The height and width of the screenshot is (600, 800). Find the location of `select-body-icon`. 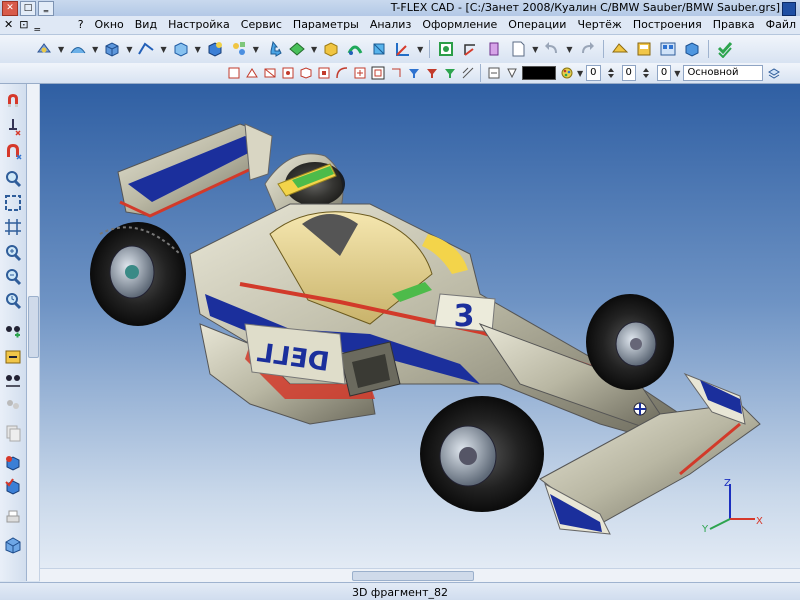

select-body-icon is located at coordinates (305, 73).